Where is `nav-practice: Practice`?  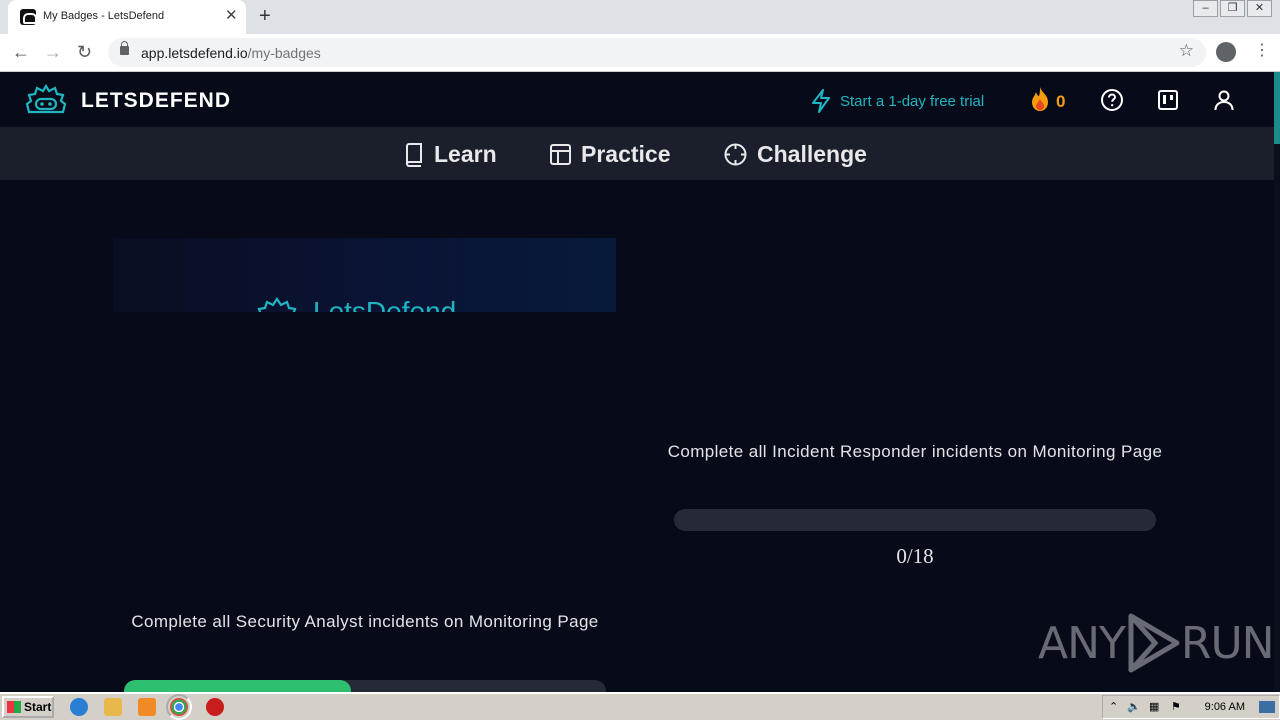 nav-practice: Practice is located at coordinates (610, 154).